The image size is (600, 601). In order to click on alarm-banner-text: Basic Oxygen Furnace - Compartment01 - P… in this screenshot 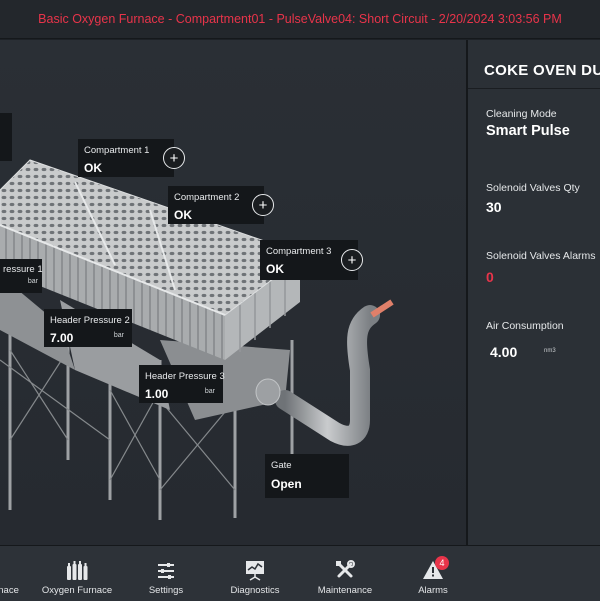, I will do `click(300, 19)`.